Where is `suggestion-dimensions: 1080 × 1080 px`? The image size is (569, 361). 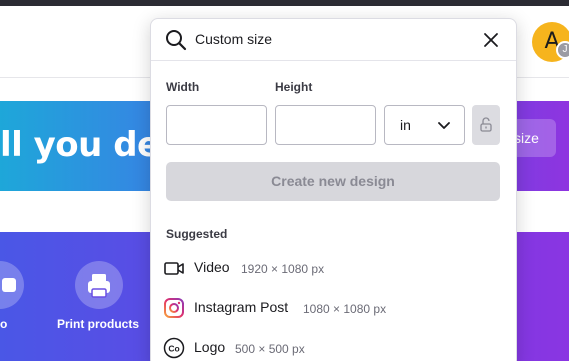 suggestion-dimensions: 1080 × 1080 px is located at coordinates (345, 309).